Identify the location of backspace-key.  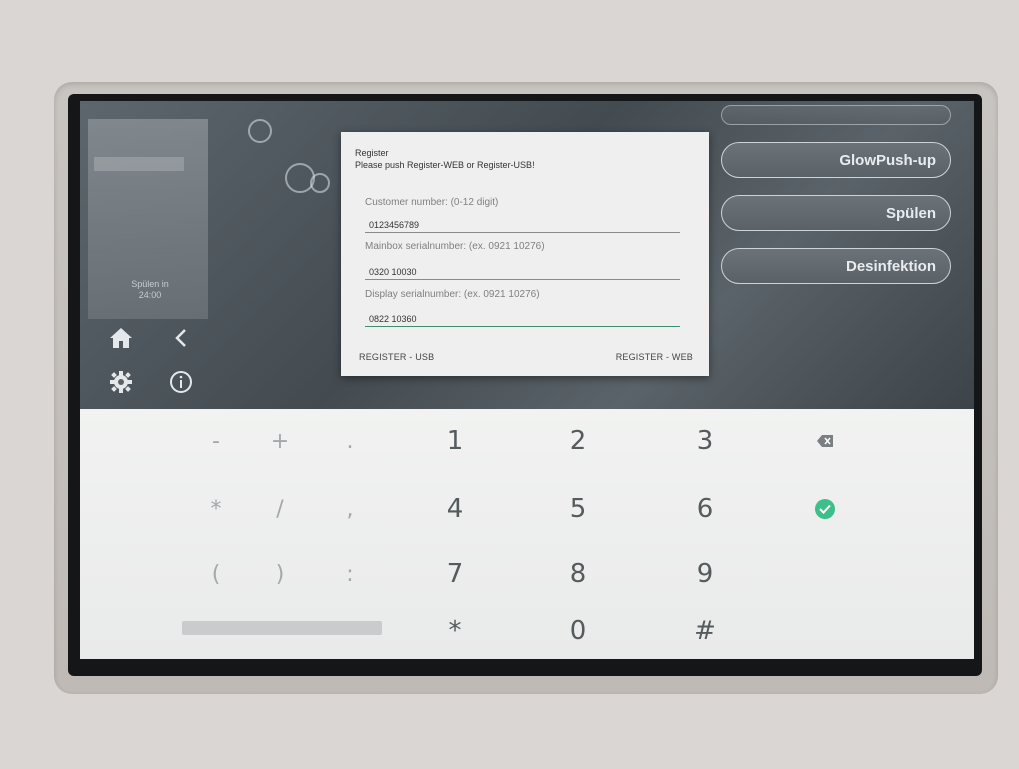
(825, 441).